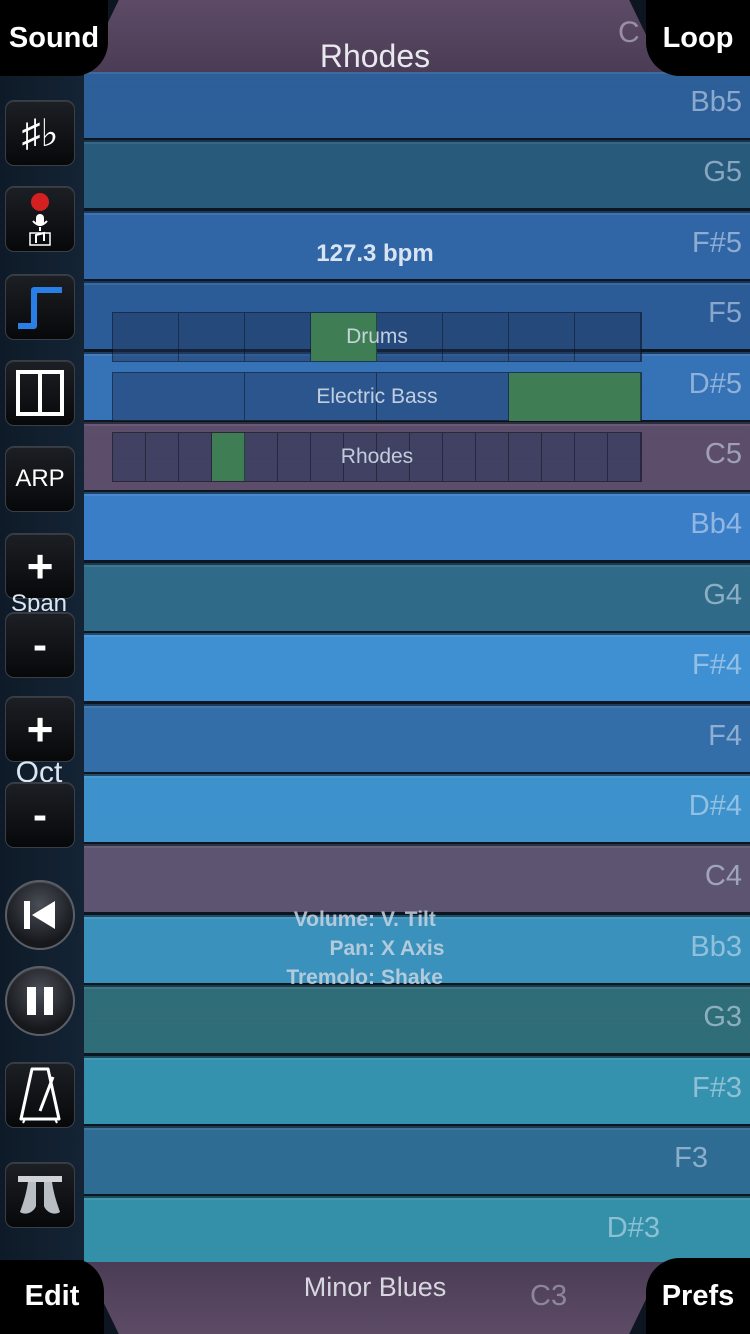 The width and height of the screenshot is (750, 1334). Describe the element at coordinates (417, 737) in the screenshot. I see `note-row: F4` at that location.